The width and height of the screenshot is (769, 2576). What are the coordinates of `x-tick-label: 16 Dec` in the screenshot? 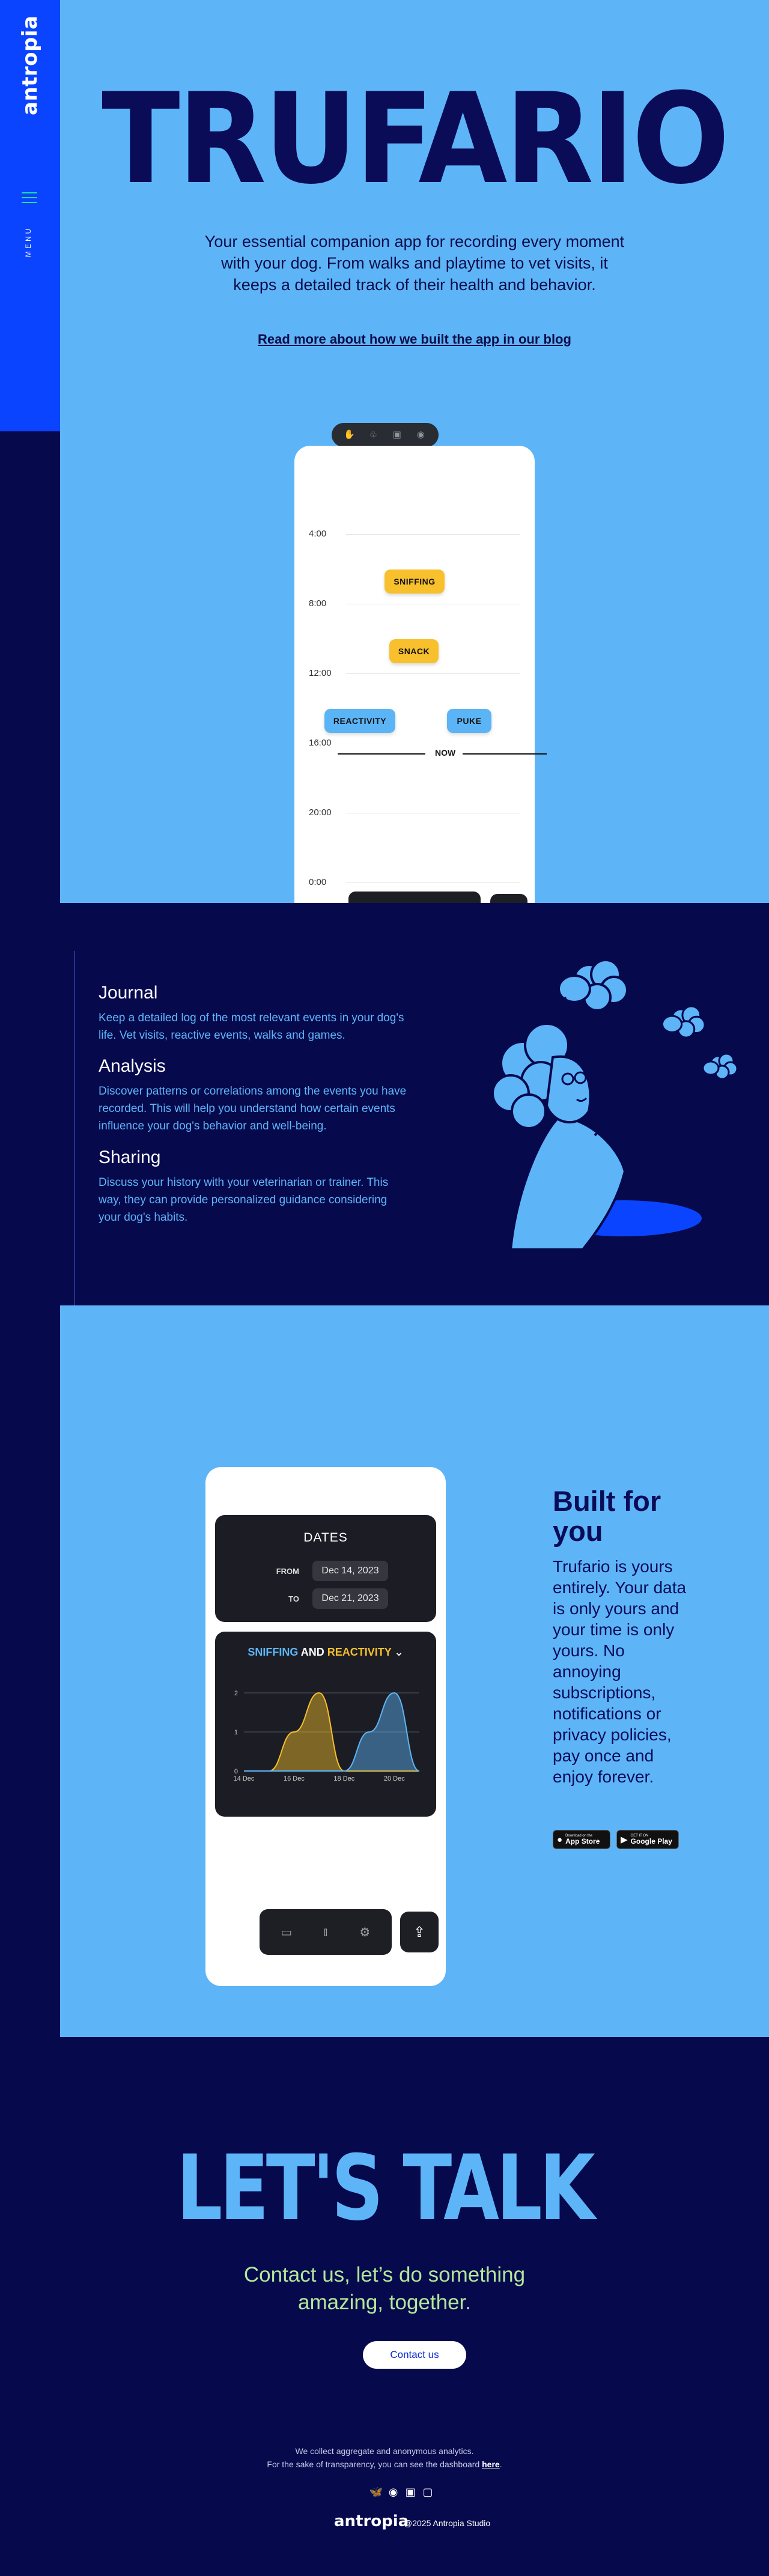 It's located at (294, 1778).